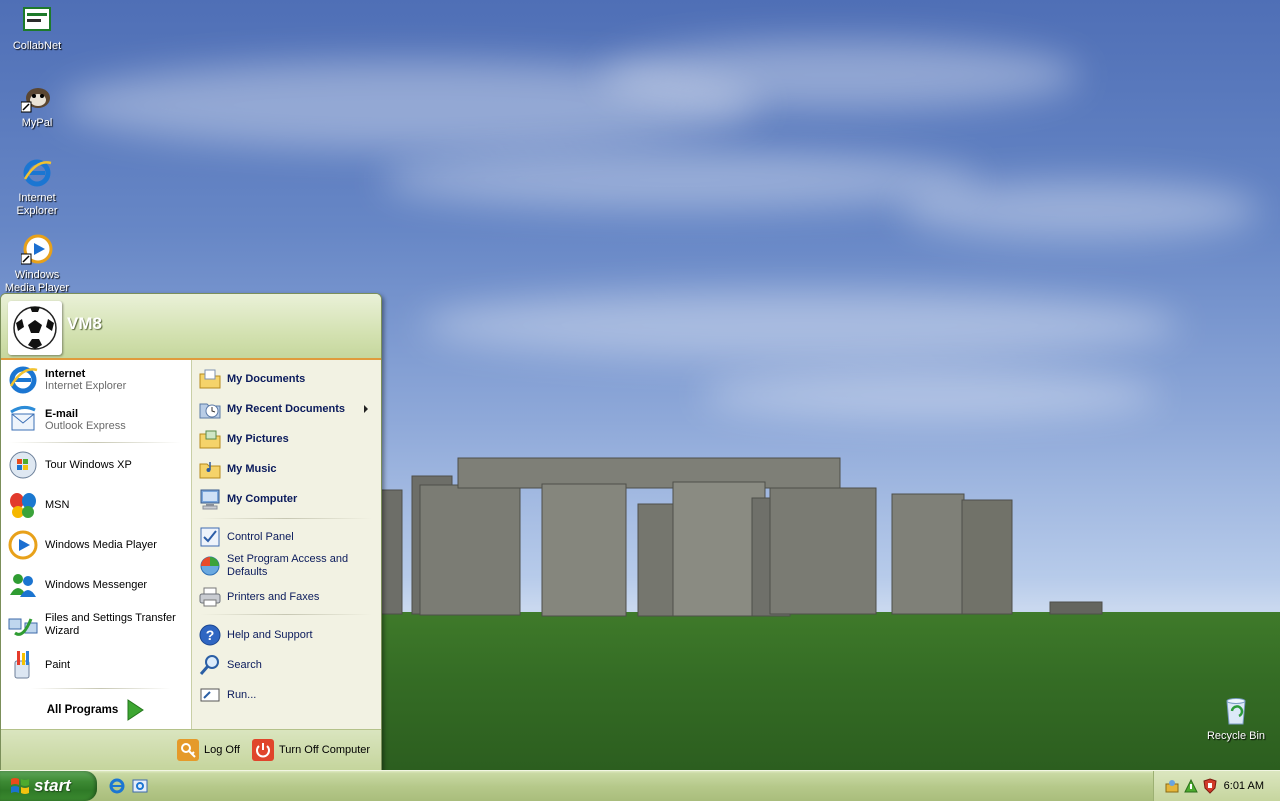 The width and height of the screenshot is (1280, 801). I want to click on green-arrow-icon, so click(136, 710).